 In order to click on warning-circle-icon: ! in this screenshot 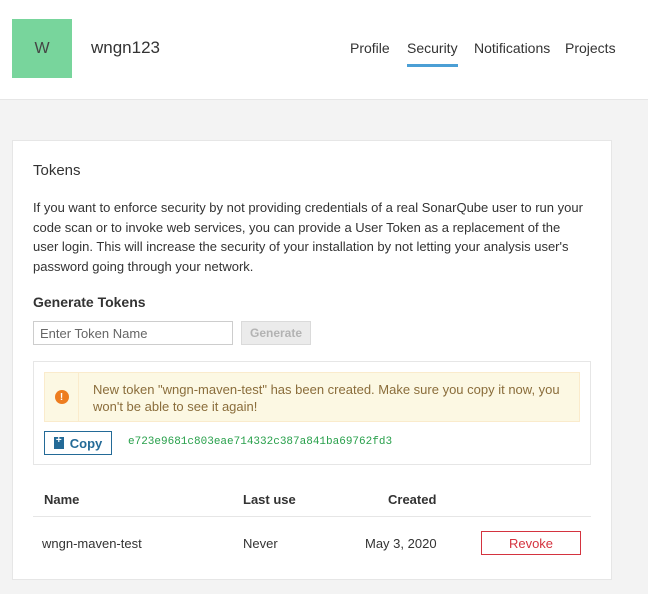, I will do `click(61, 397)`.